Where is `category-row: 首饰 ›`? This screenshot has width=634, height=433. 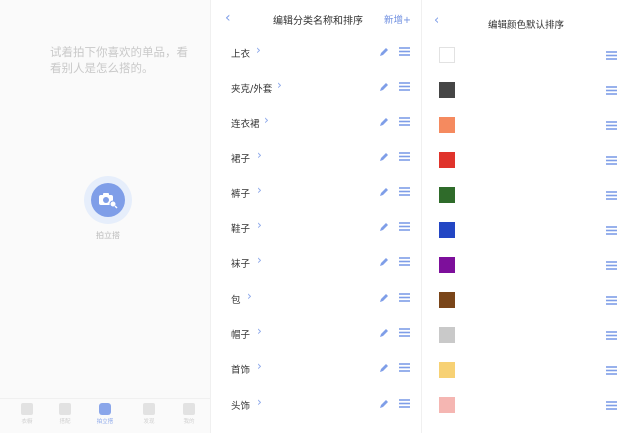
category-row: 首饰 › is located at coordinates (316, 369).